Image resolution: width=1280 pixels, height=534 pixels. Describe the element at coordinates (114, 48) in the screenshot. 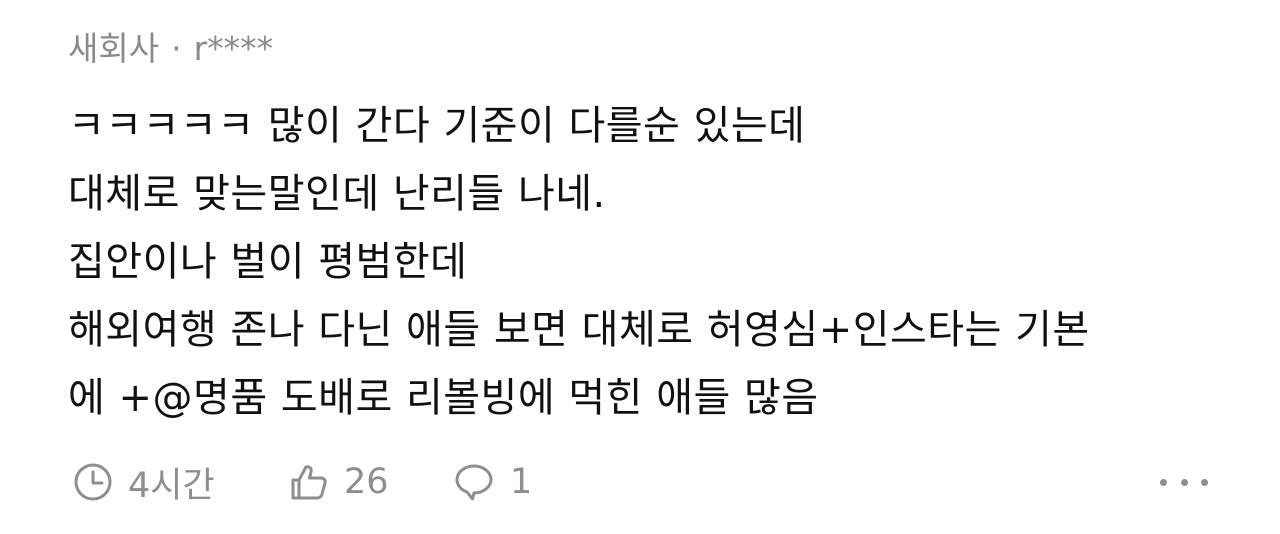

I see `author-company: 새회사` at that location.